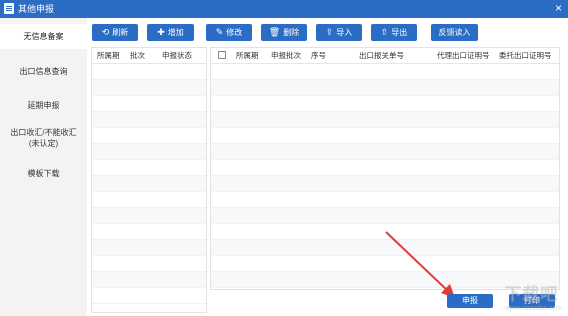 The width and height of the screenshot is (568, 316). Describe the element at coordinates (470, 301) in the screenshot. I see `declare-button: 申报` at that location.